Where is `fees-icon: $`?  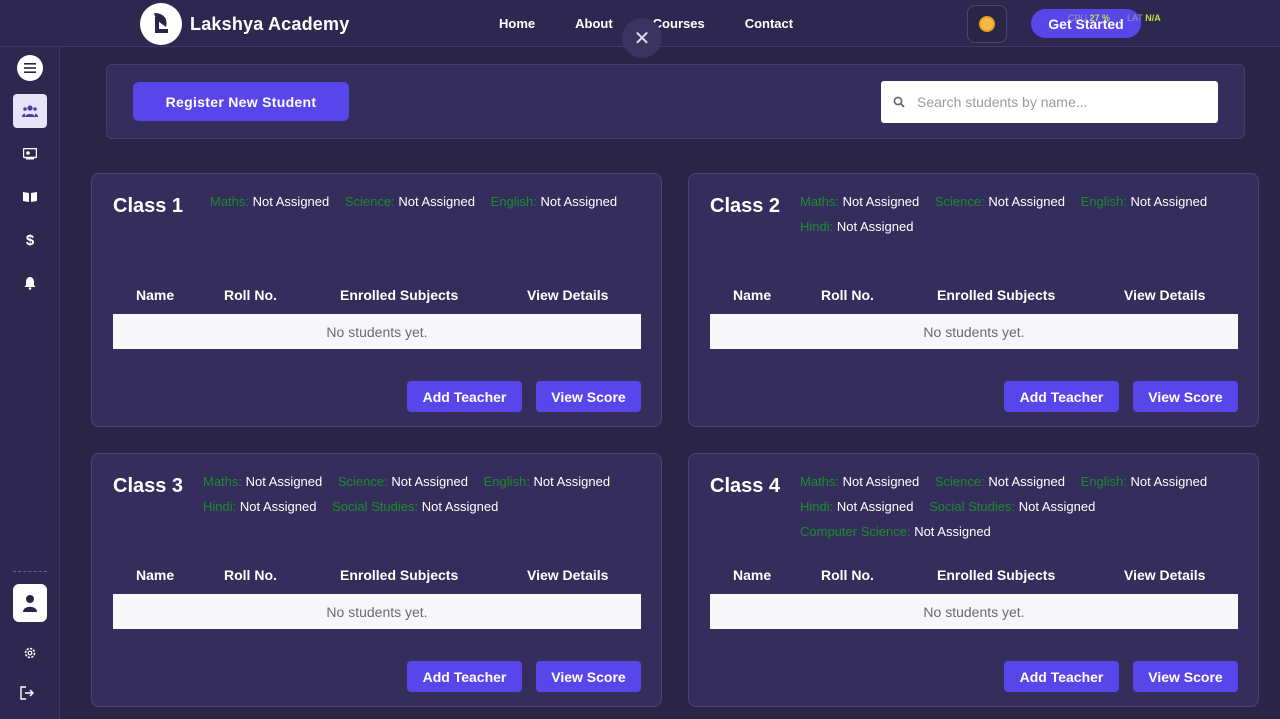
fees-icon: $ is located at coordinates (30, 240).